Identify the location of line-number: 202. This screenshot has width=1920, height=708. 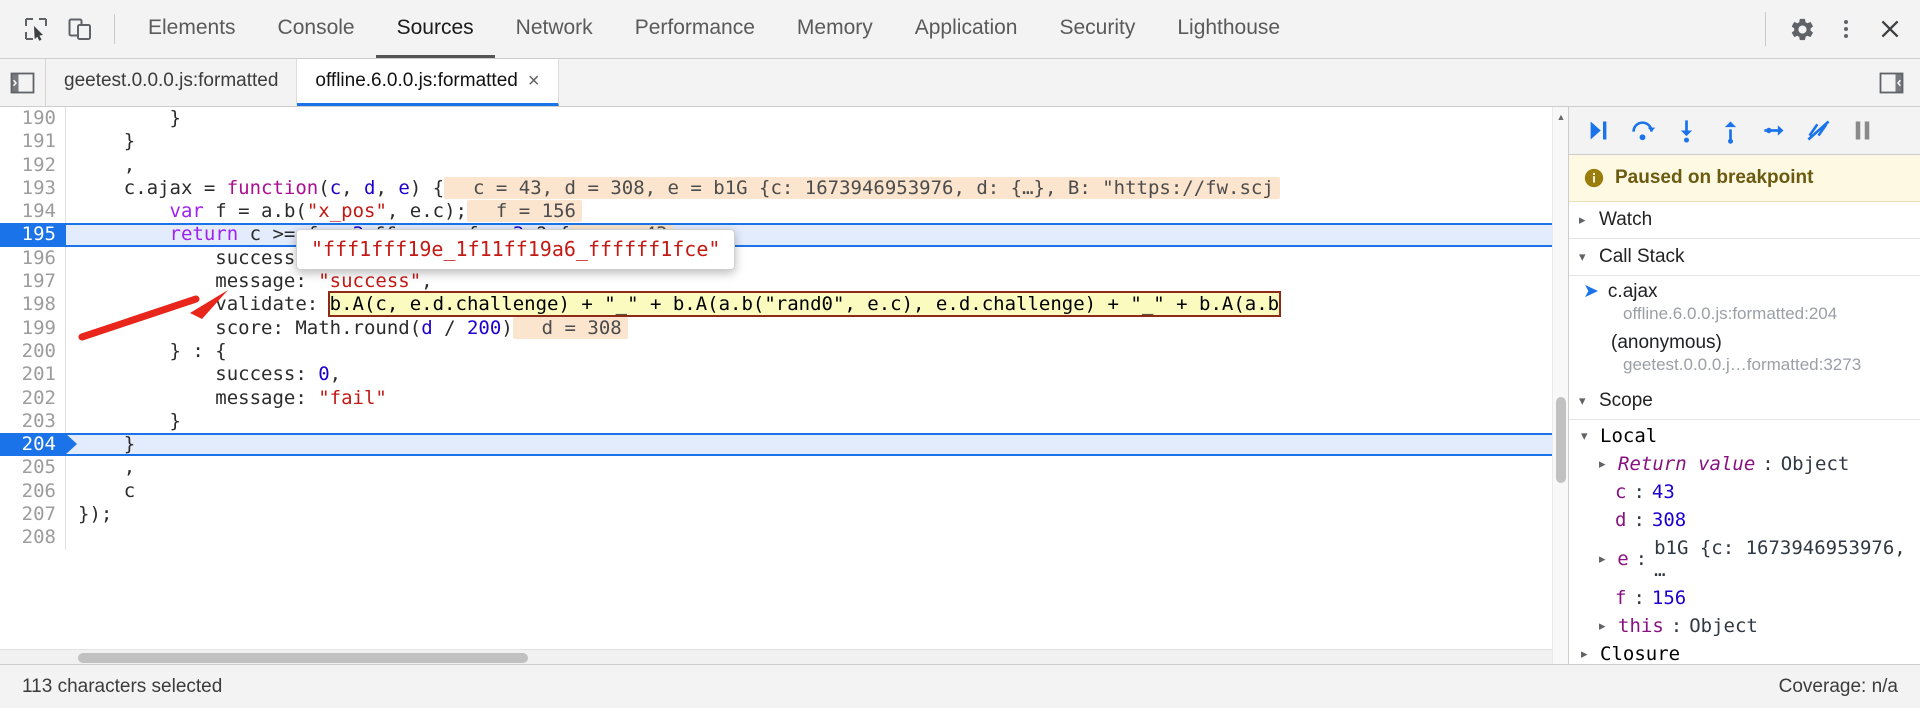
(33, 398).